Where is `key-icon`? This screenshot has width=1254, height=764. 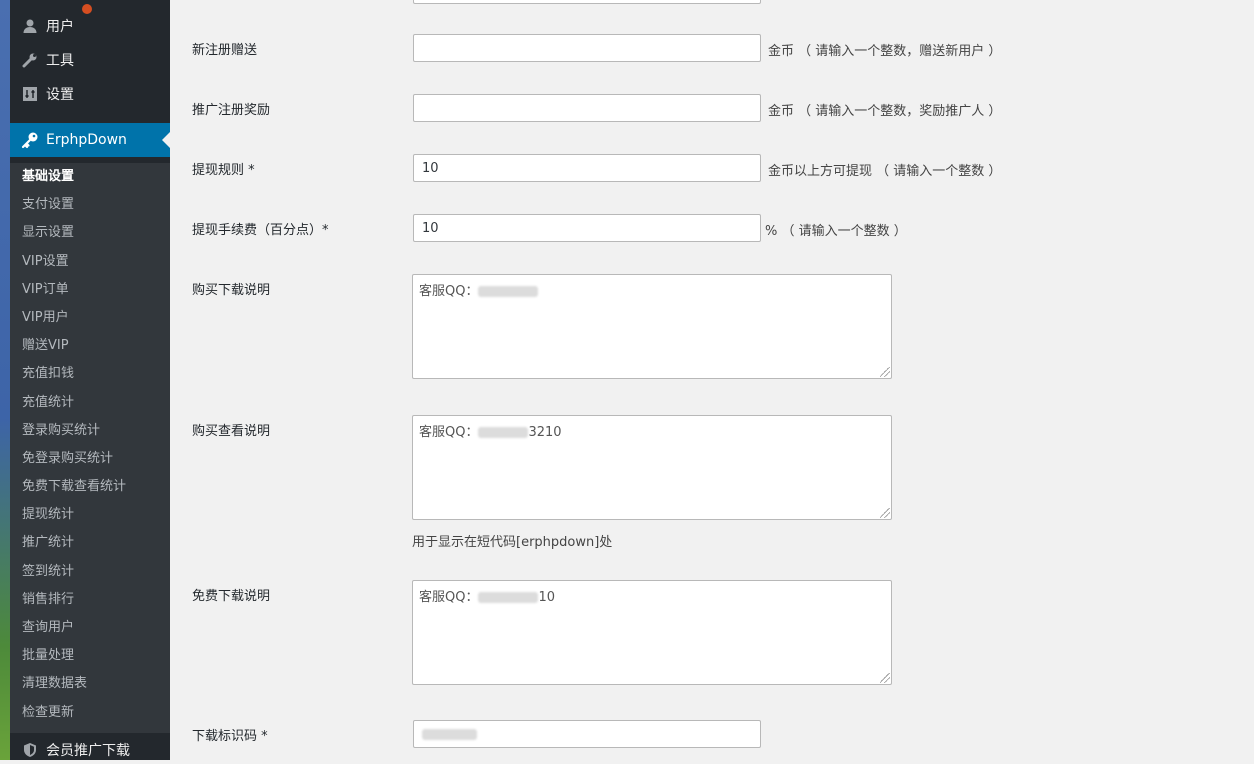
key-icon is located at coordinates (30, 140).